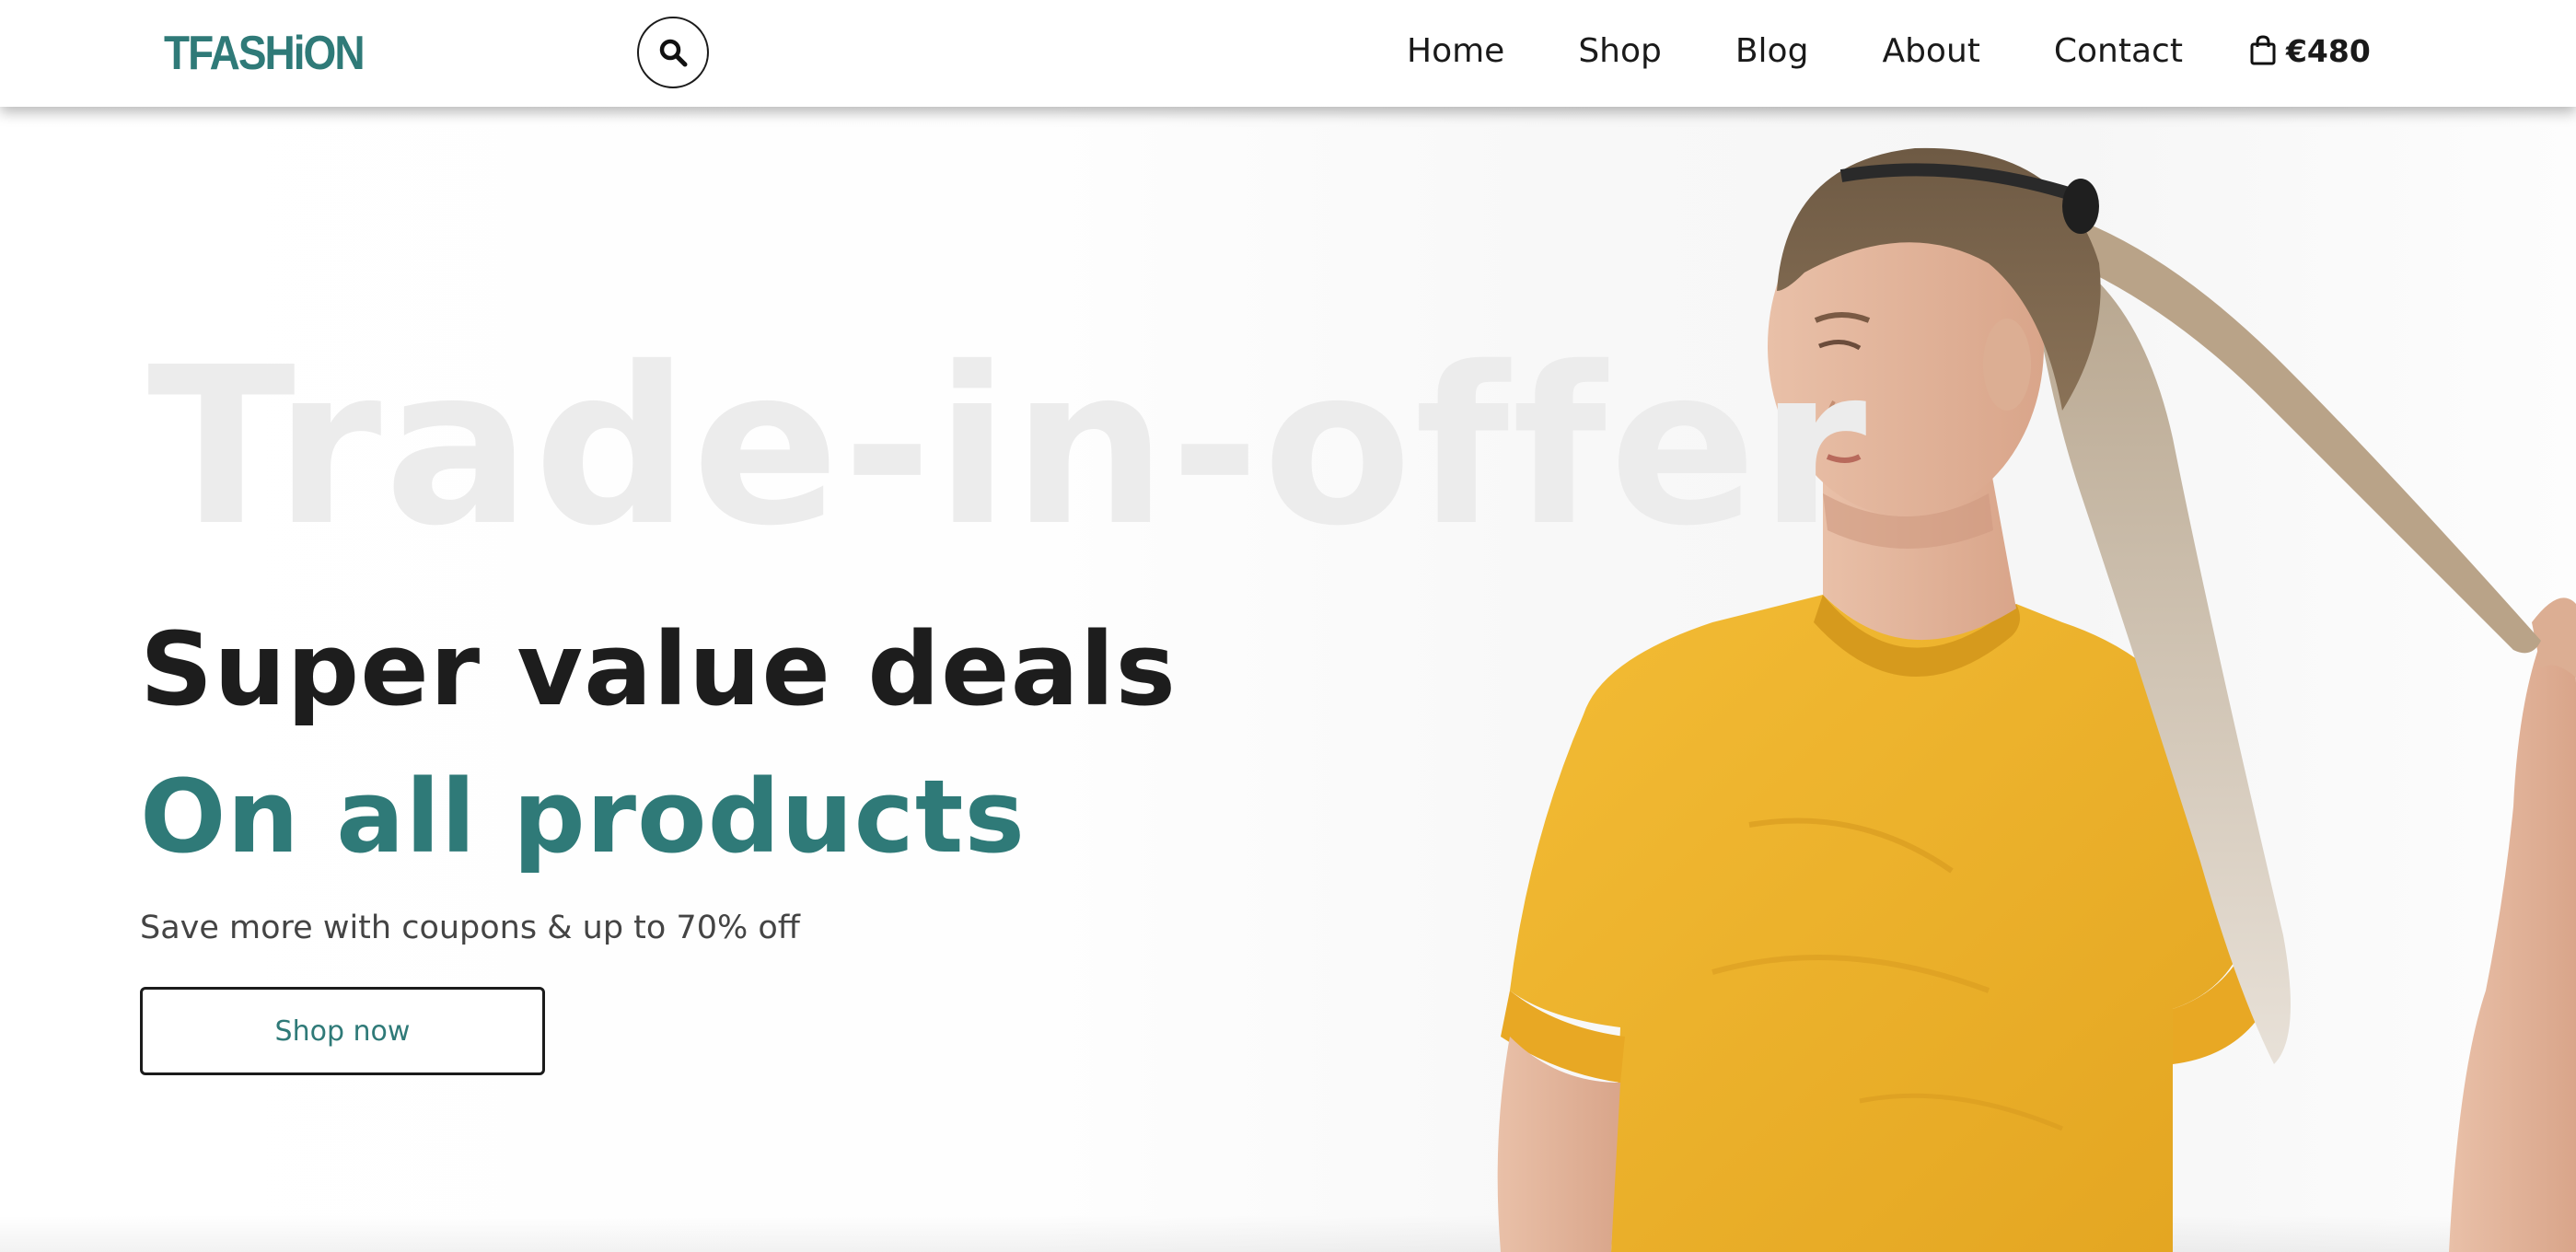  Describe the element at coordinates (1772, 51) in the screenshot. I see `nav-blog: Blog` at that location.